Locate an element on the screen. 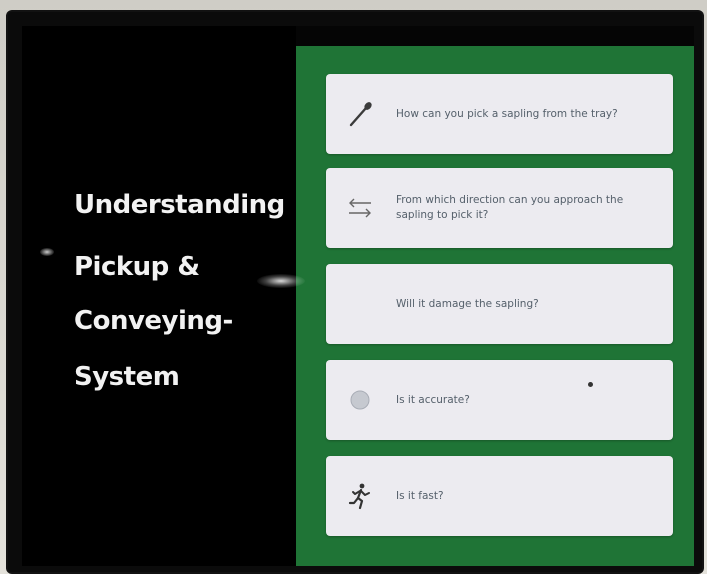 The height and width of the screenshot is (574, 707). question-card-damage: Will it damage the sapling? is located at coordinates (499, 304).